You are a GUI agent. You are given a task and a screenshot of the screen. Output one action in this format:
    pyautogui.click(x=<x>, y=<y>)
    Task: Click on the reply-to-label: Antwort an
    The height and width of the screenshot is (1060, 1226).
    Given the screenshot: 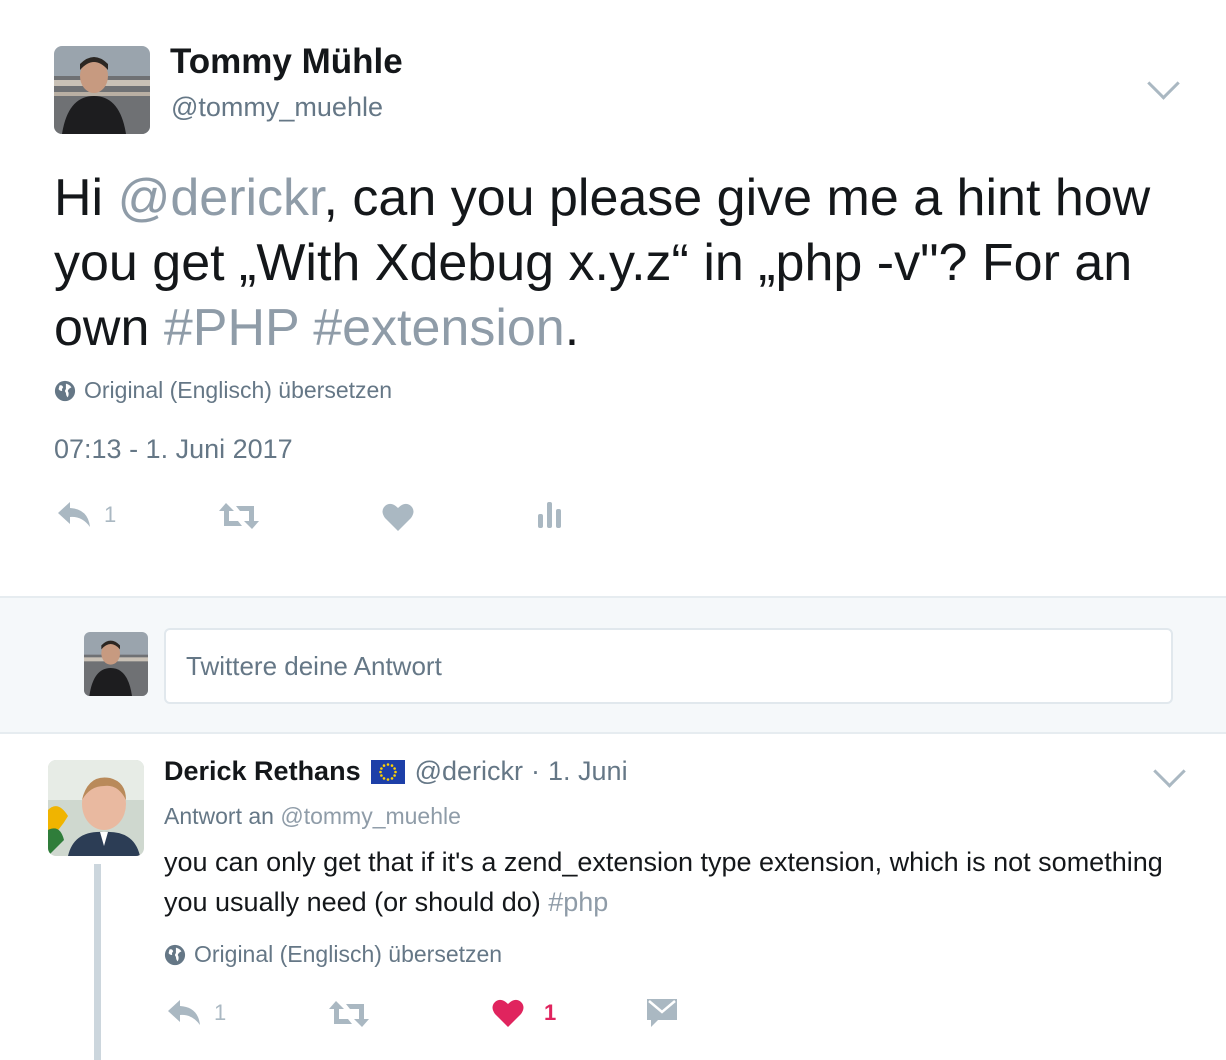 What is the action you would take?
    pyautogui.click(x=219, y=816)
    